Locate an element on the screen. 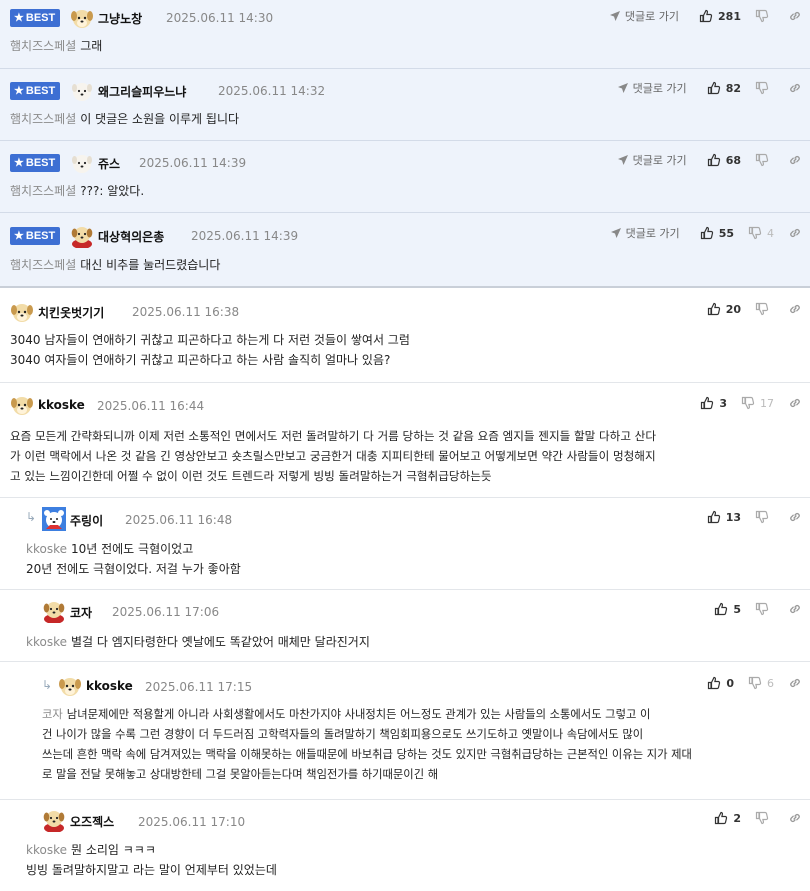 This screenshot has width=810, height=891. comment-actions: 5 is located at coordinates (758, 609).